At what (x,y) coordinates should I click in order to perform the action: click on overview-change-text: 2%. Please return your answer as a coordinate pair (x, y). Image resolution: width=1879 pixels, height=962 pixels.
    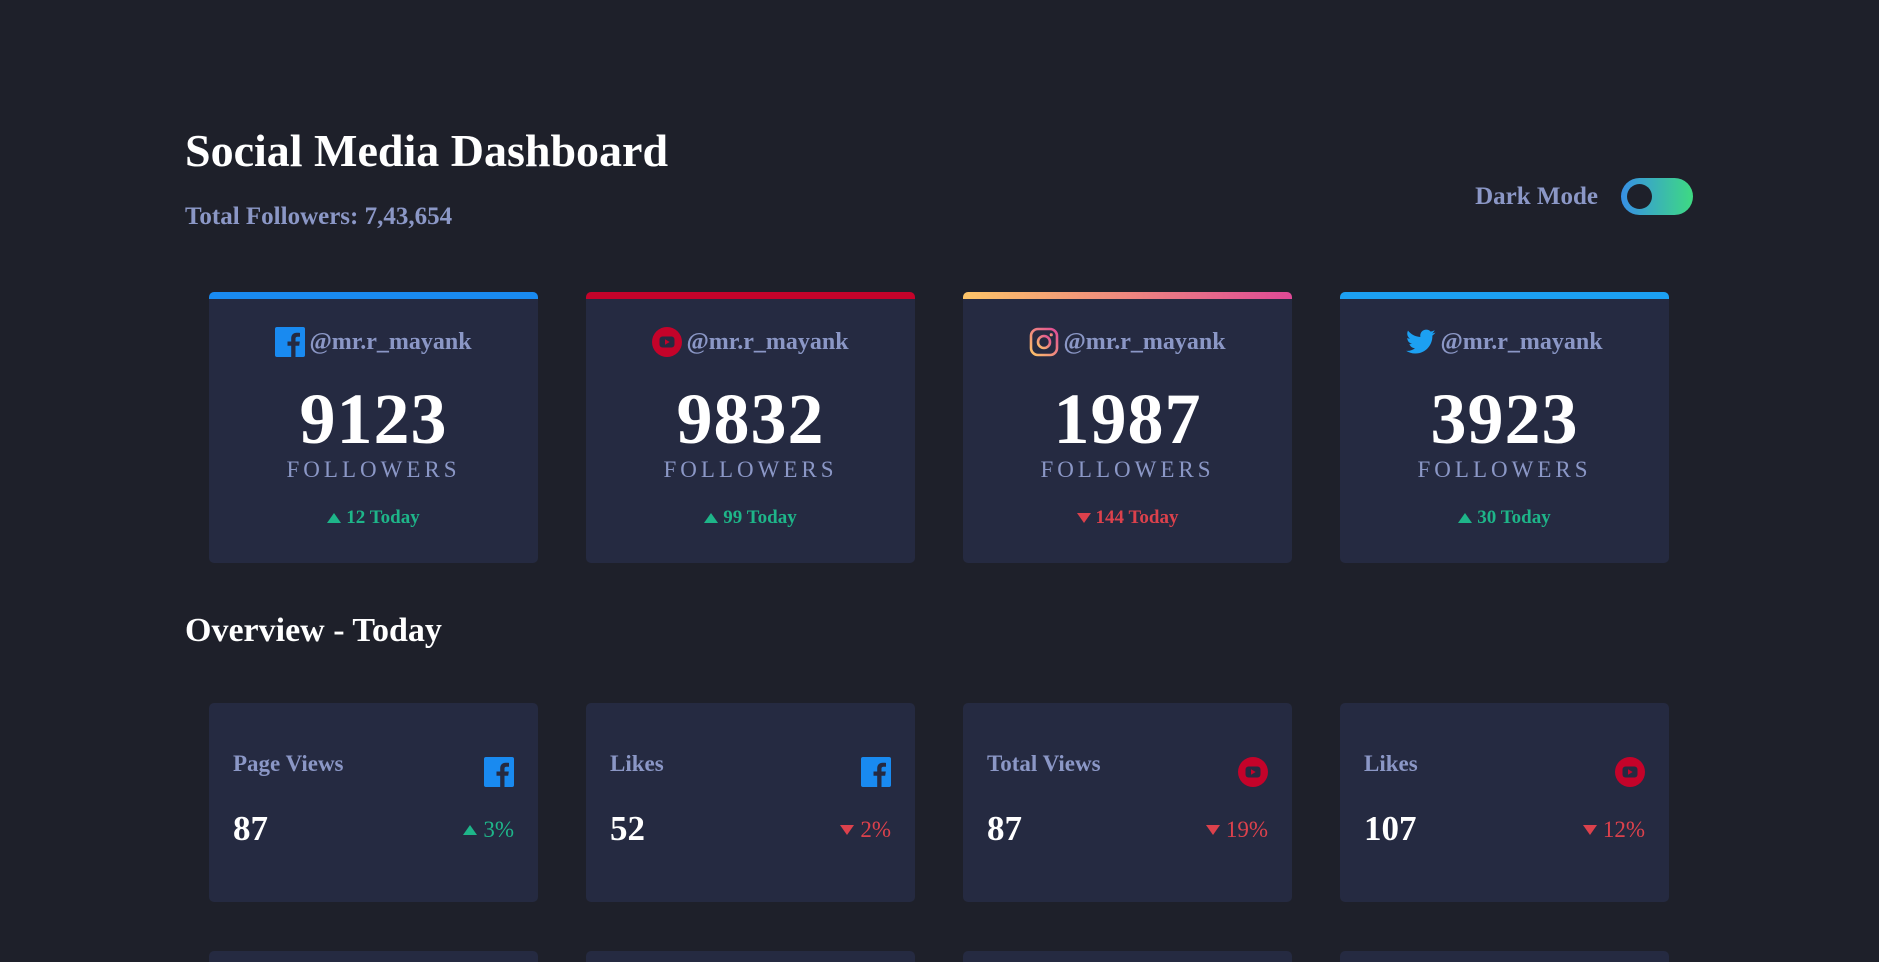
    Looking at the image, I should click on (875, 829).